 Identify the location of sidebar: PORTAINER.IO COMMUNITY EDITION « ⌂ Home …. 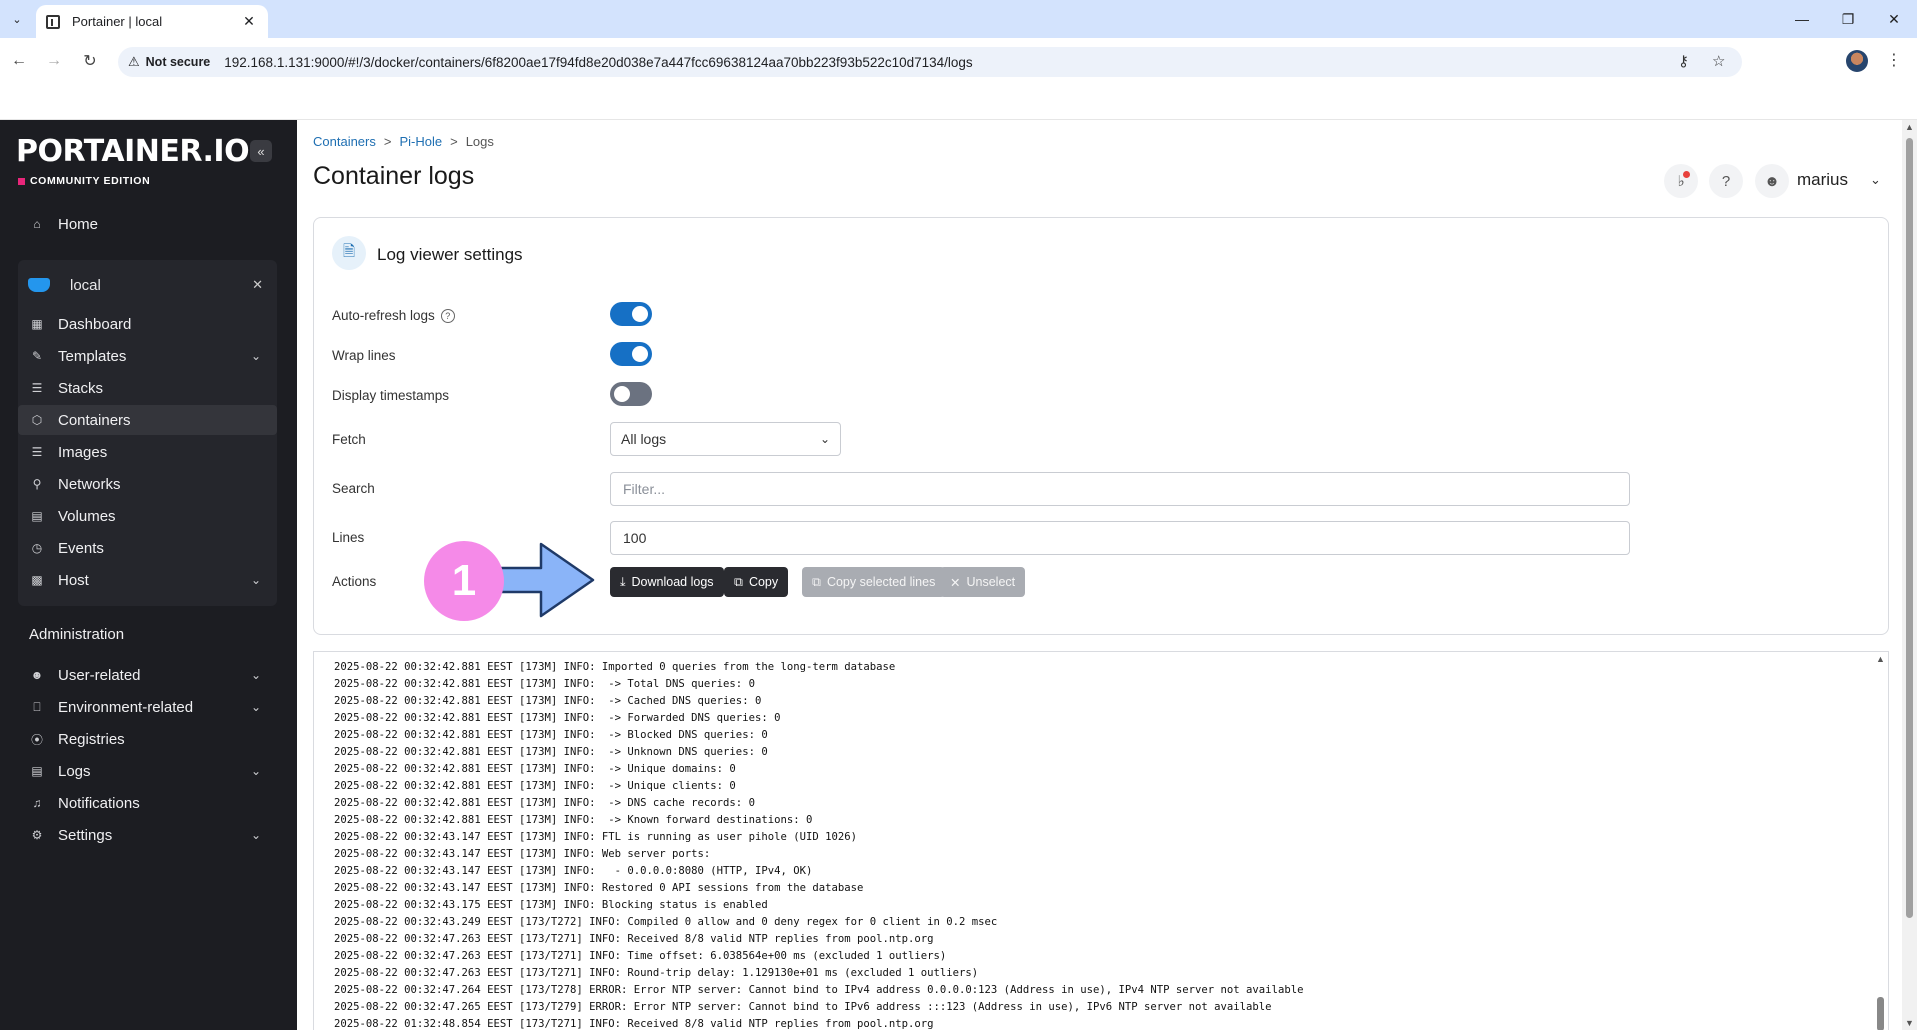
(148, 575).